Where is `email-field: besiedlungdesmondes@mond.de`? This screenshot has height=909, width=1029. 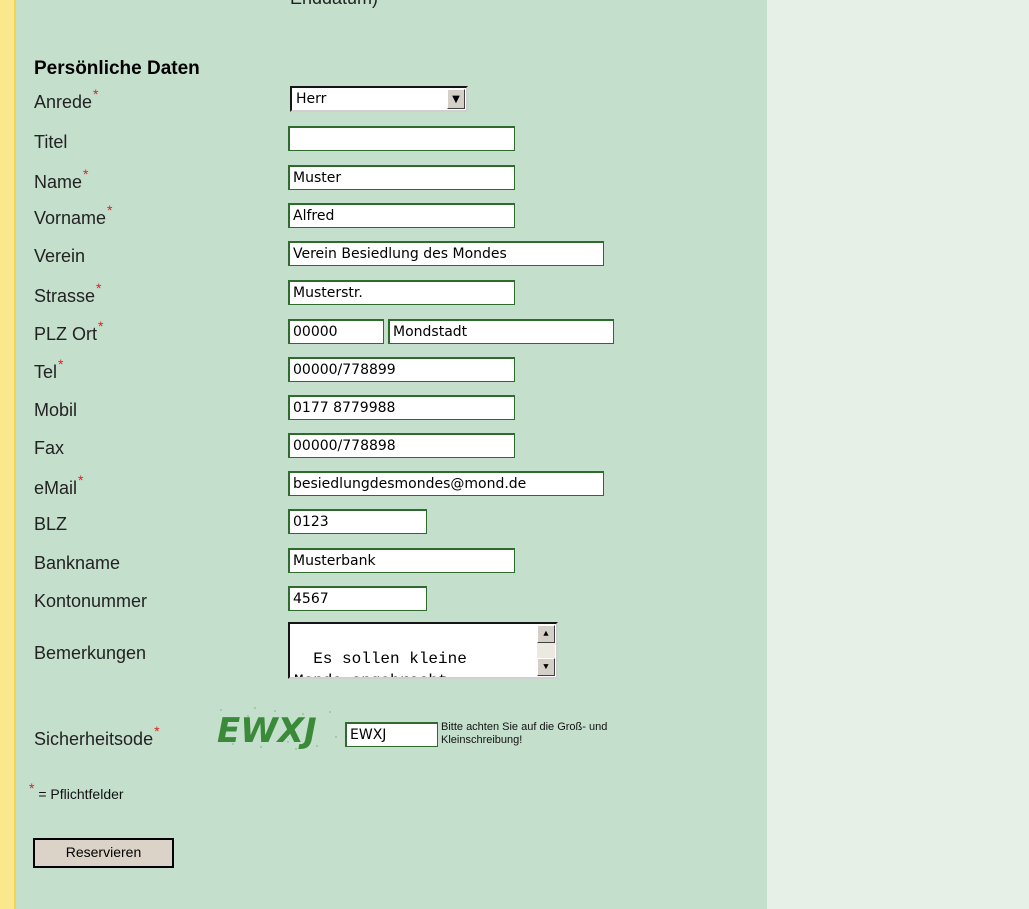
email-field: besiedlungdesmondes@mond.de is located at coordinates (446, 483).